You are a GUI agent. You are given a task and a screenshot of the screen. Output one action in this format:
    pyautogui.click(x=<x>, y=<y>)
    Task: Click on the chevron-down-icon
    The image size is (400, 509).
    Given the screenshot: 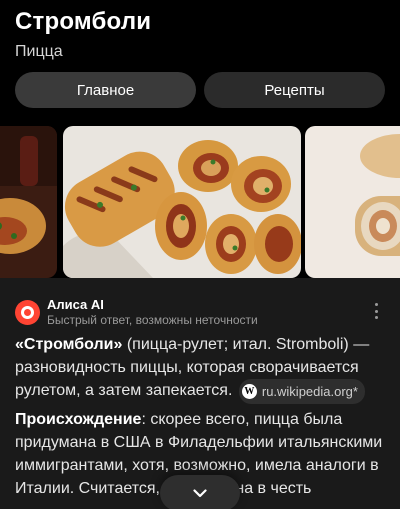 What is the action you would take?
    pyautogui.click(x=200, y=492)
    